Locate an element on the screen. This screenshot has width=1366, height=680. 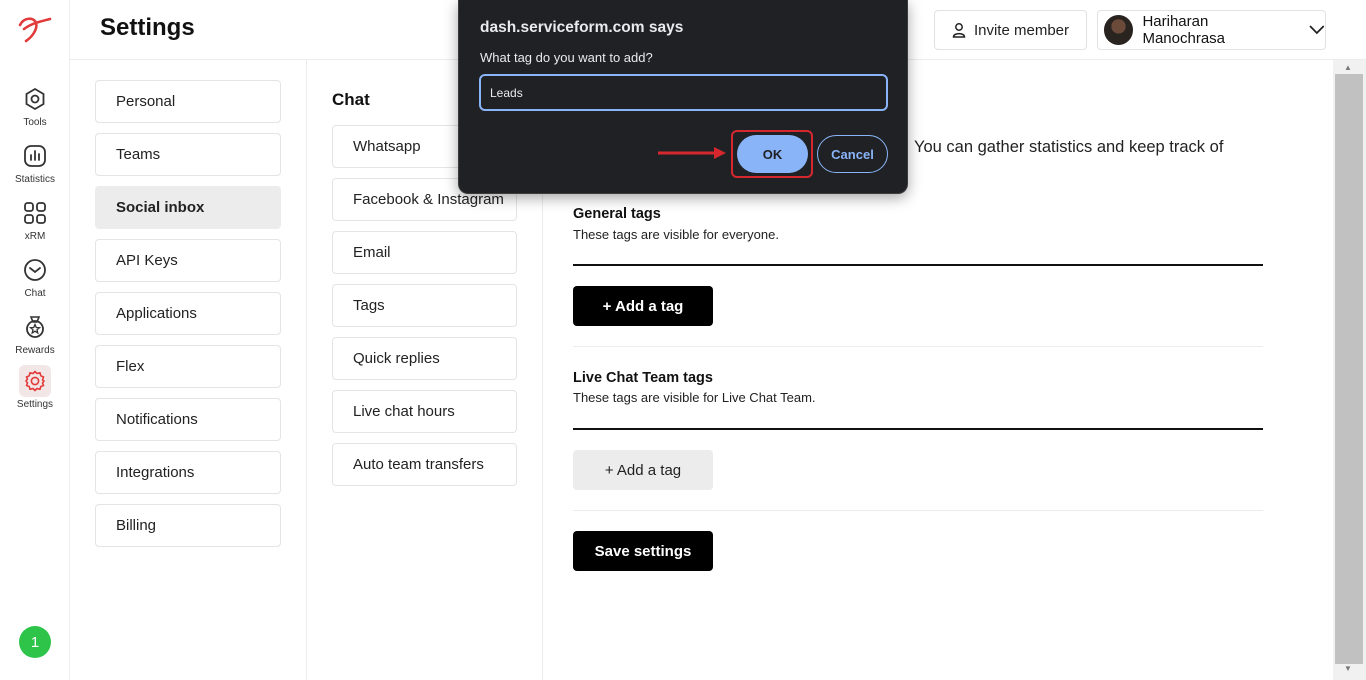
rail-item-statistics: Statistics is located at coordinates (35, 162).